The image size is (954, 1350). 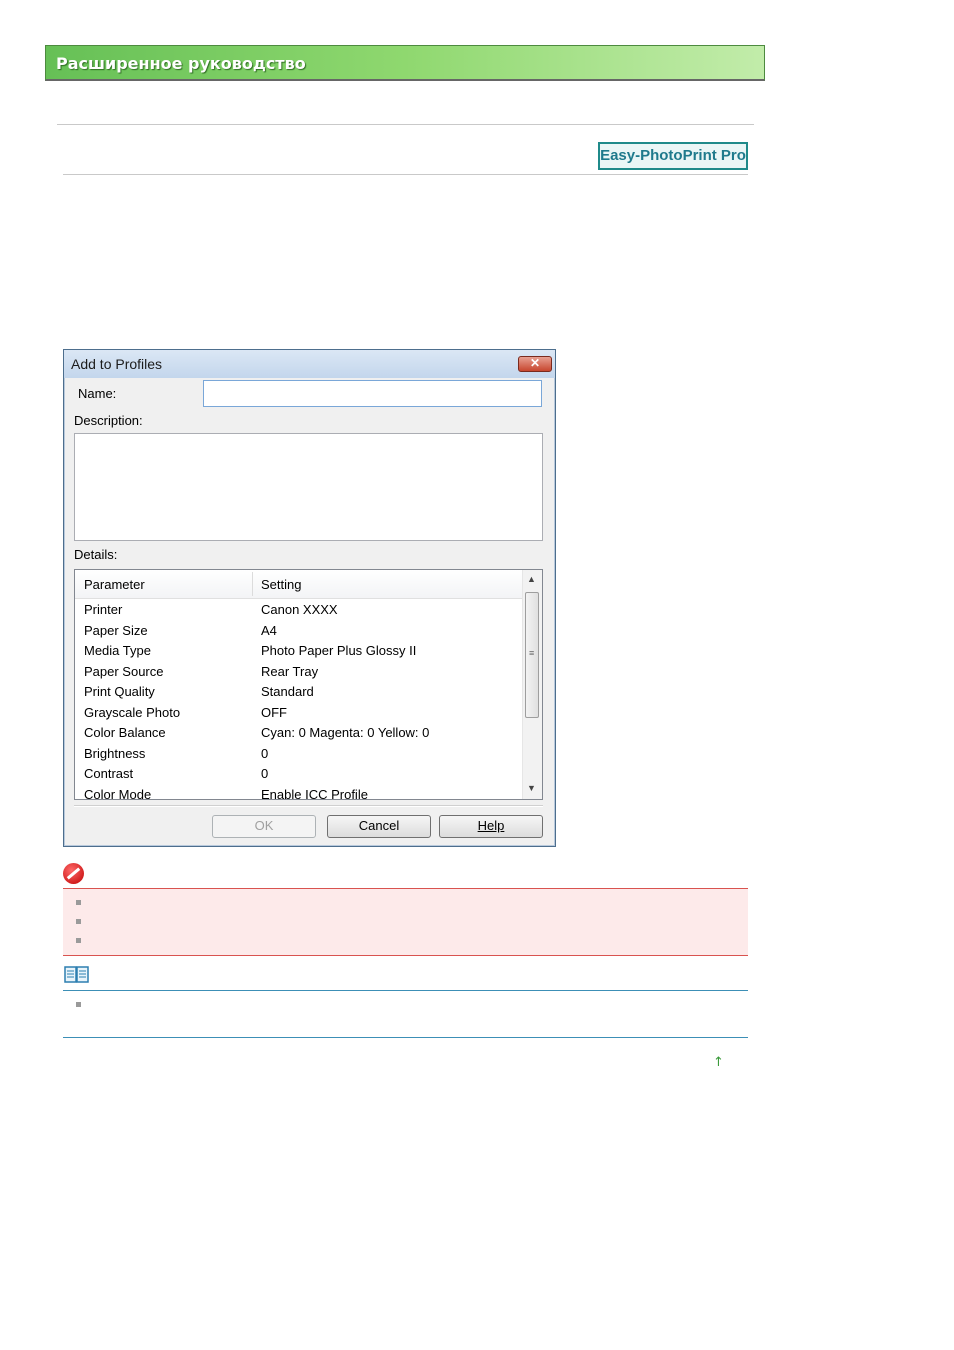 What do you see at coordinates (114, 584) in the screenshot?
I see `column-header-parameter: Parameter` at bounding box center [114, 584].